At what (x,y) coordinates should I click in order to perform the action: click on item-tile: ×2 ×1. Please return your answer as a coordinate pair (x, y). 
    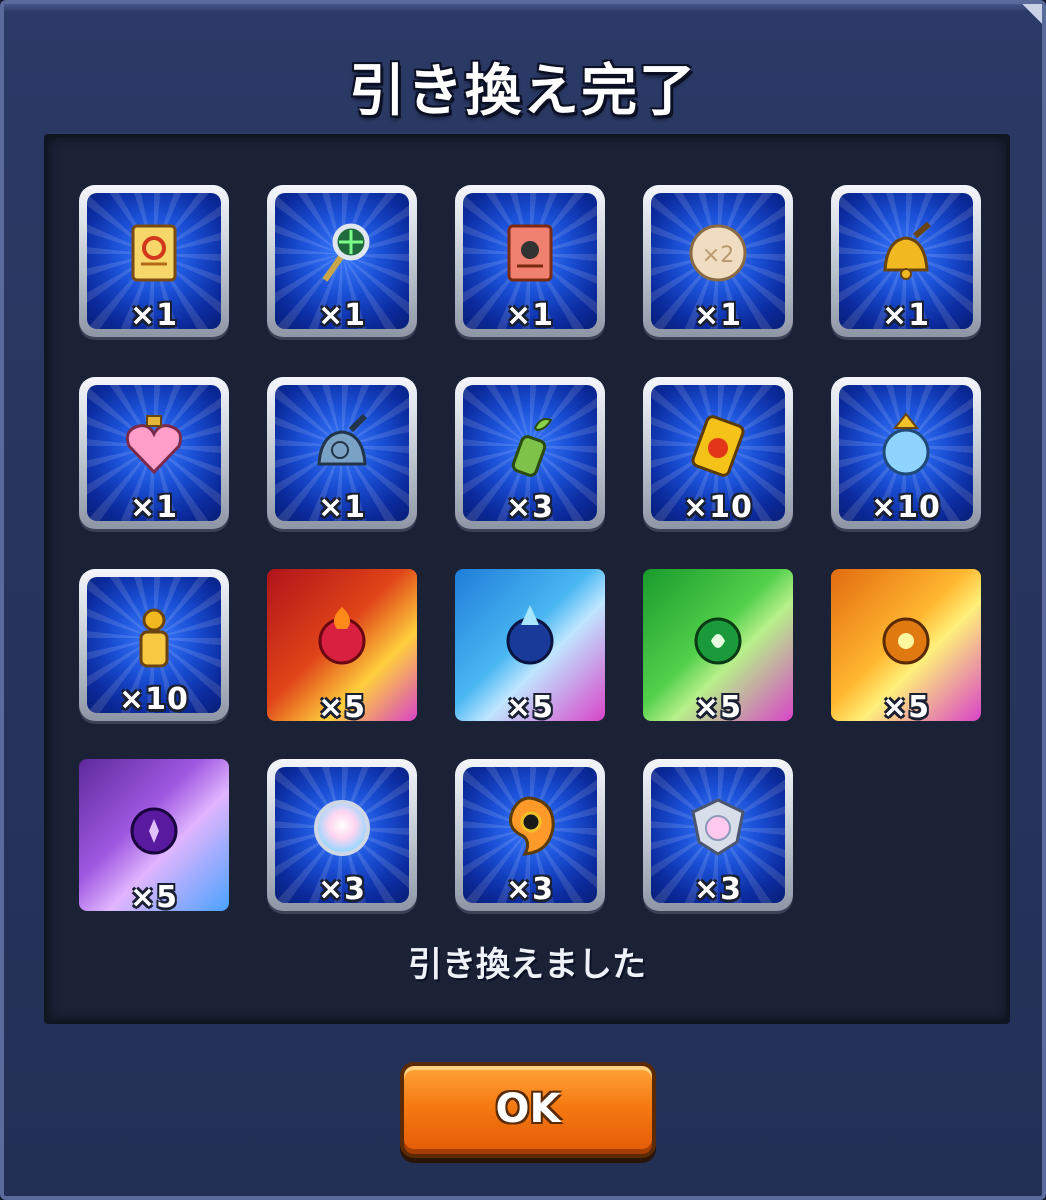
    Looking at the image, I should click on (718, 261).